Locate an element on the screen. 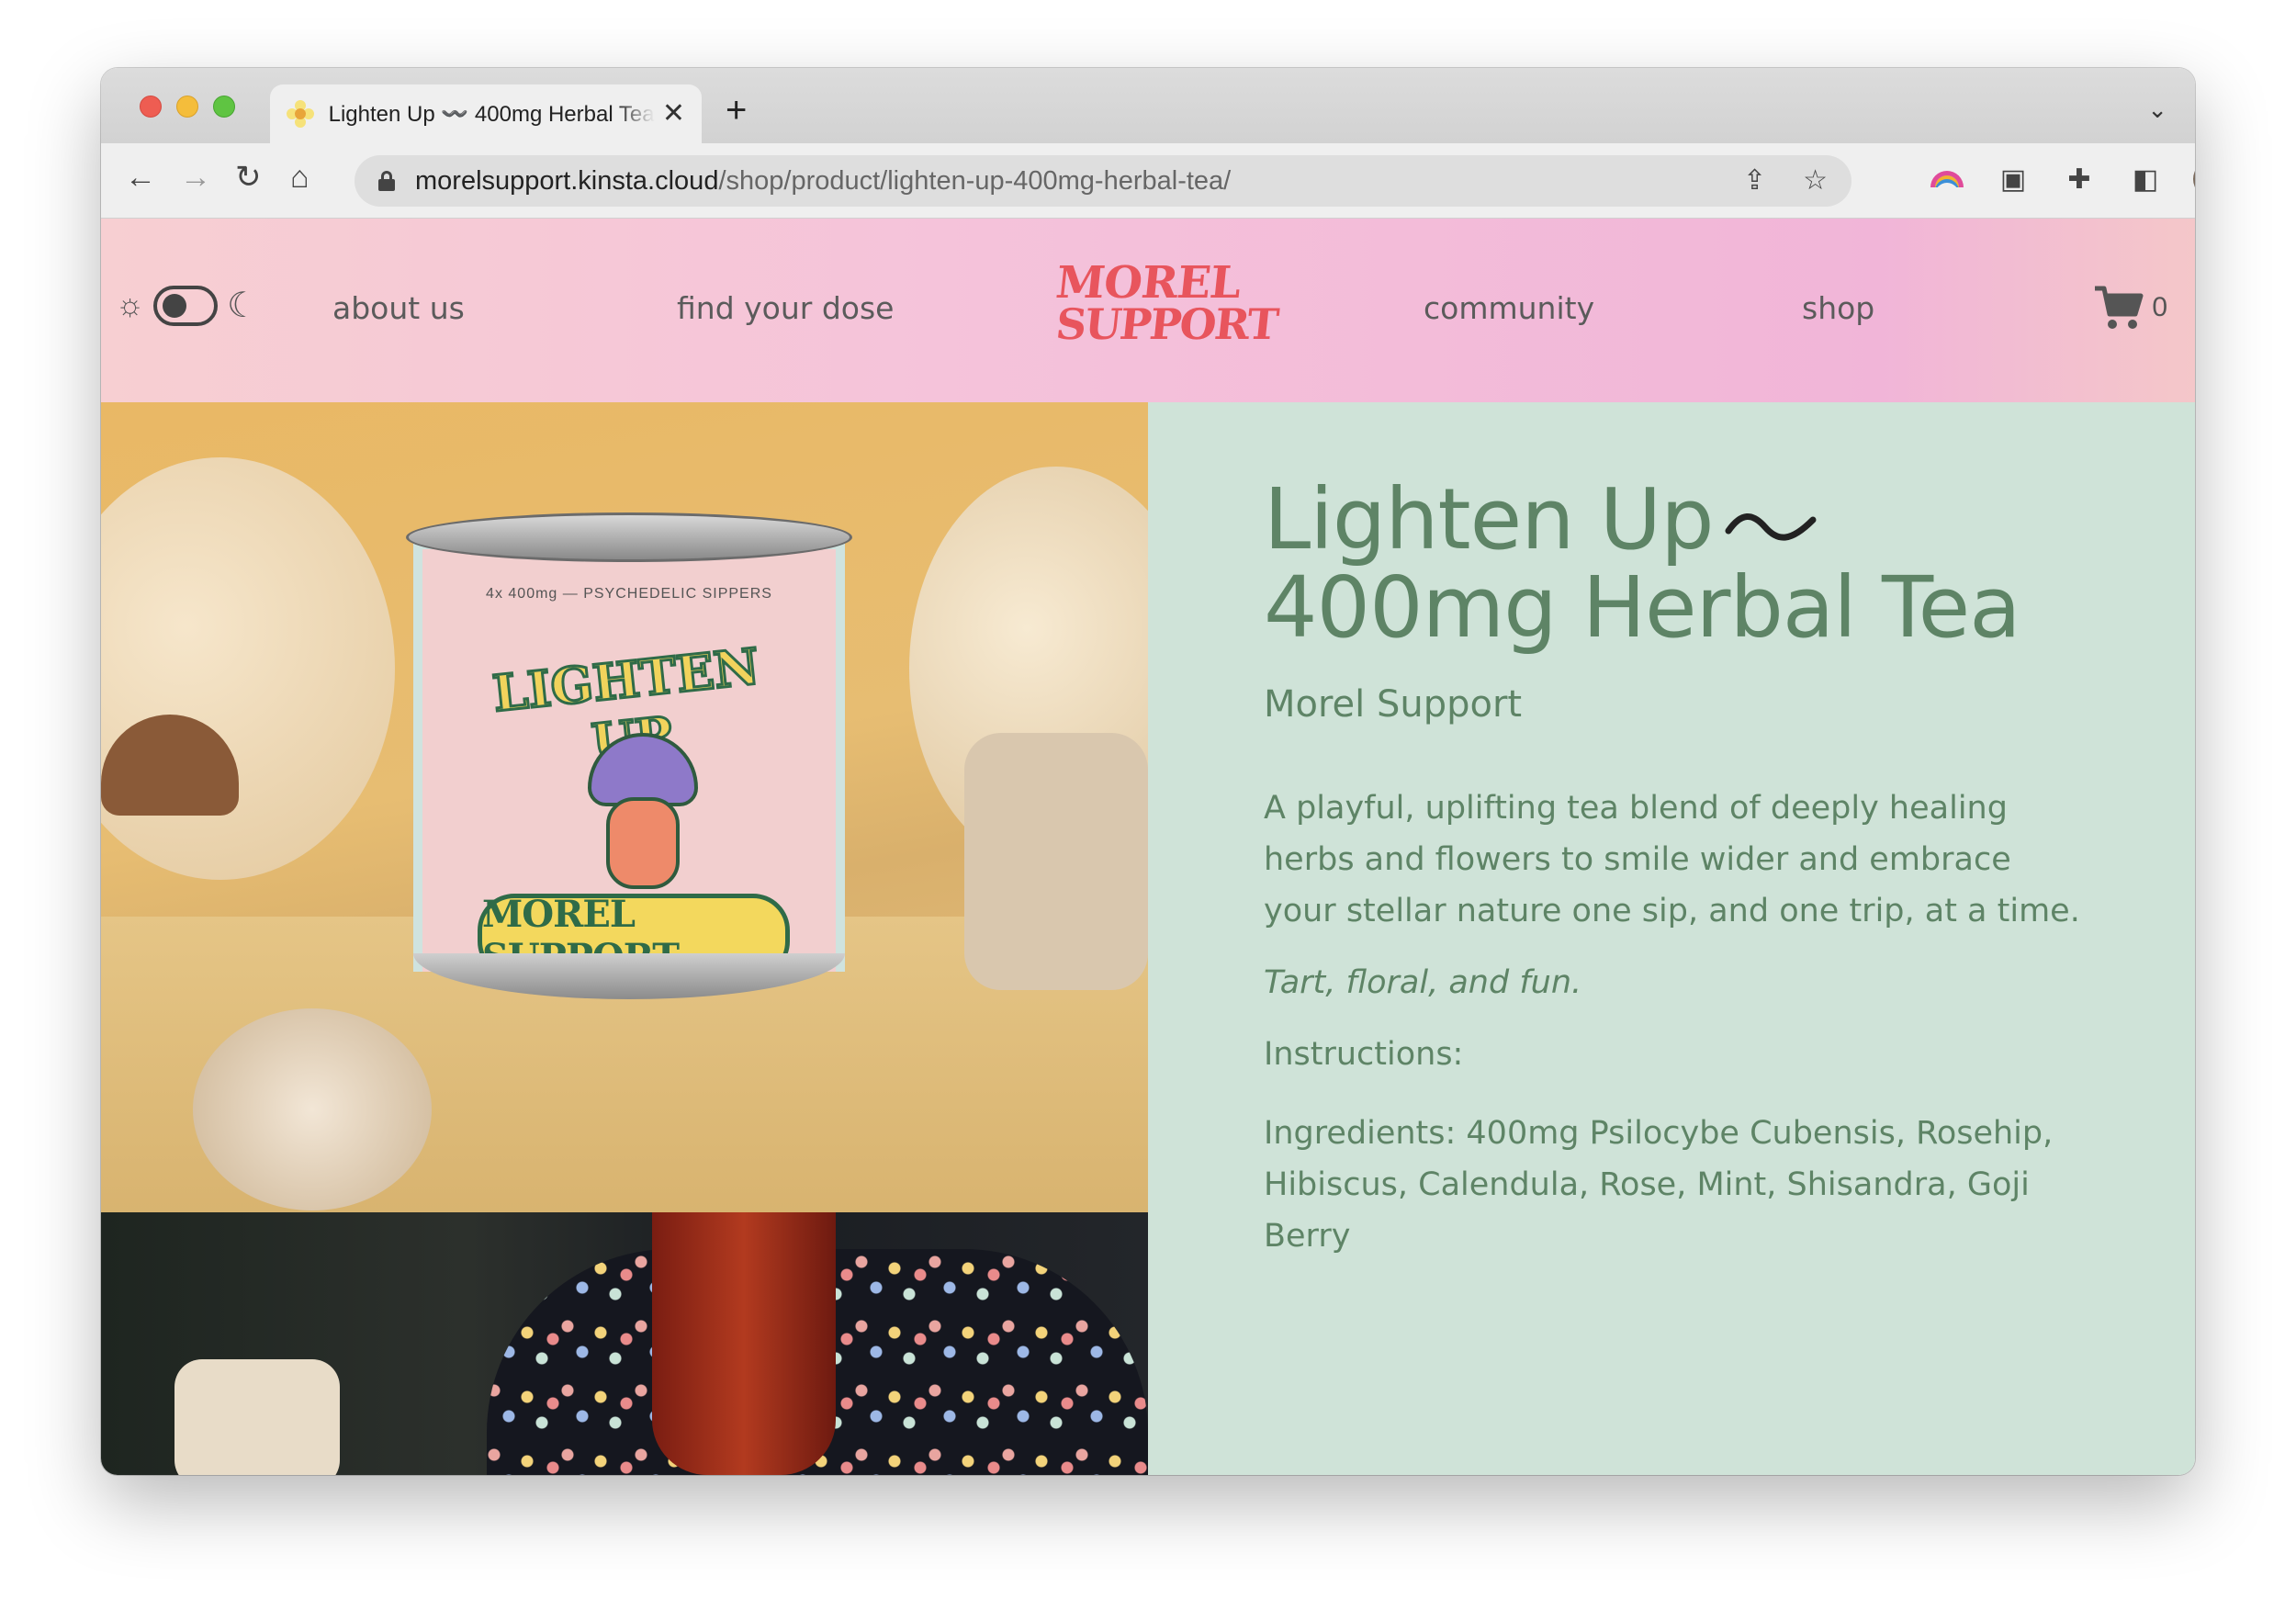 This screenshot has width=2296, height=1610. dark-mode-switch is located at coordinates (186, 305).